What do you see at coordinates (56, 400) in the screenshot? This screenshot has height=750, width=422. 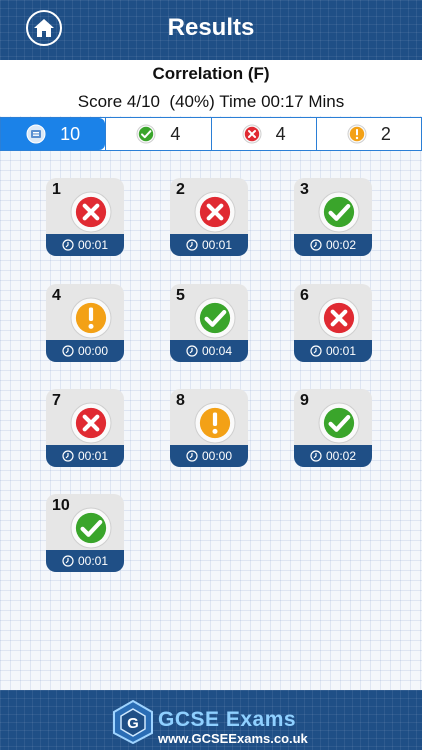 I see `question-number: 7` at bounding box center [56, 400].